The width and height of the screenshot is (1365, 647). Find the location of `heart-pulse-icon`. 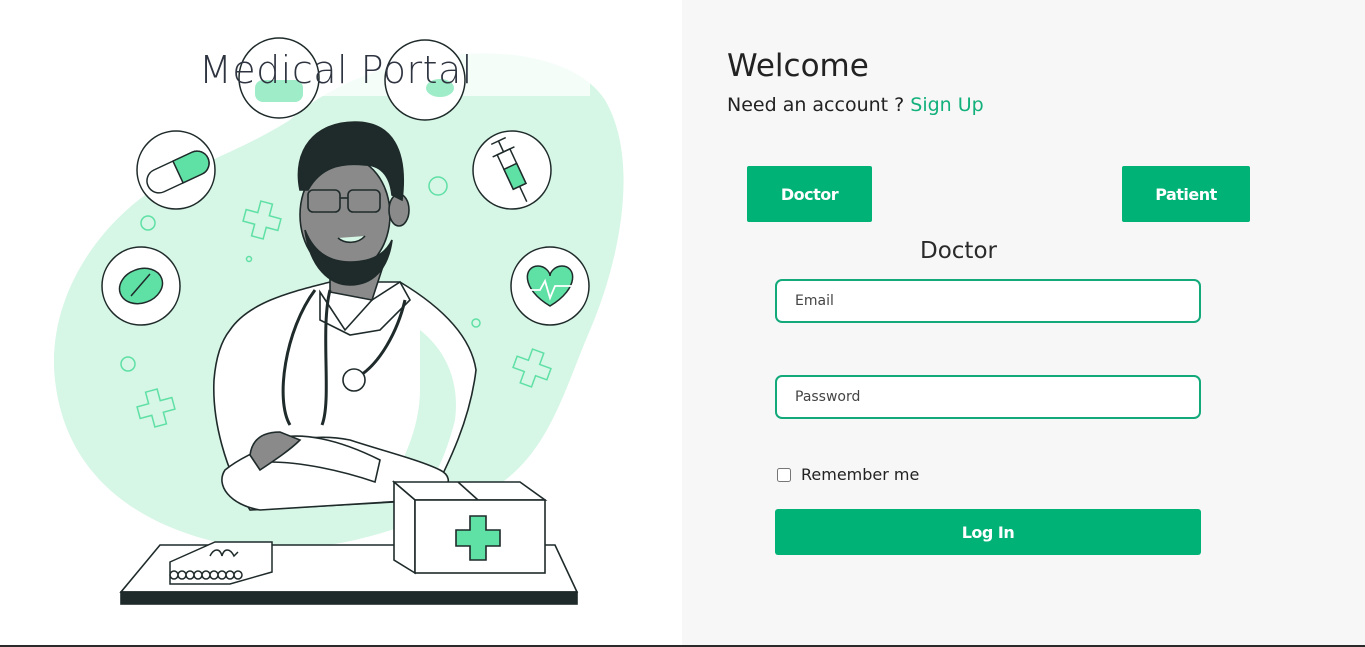

heart-pulse-icon is located at coordinates (550, 286).